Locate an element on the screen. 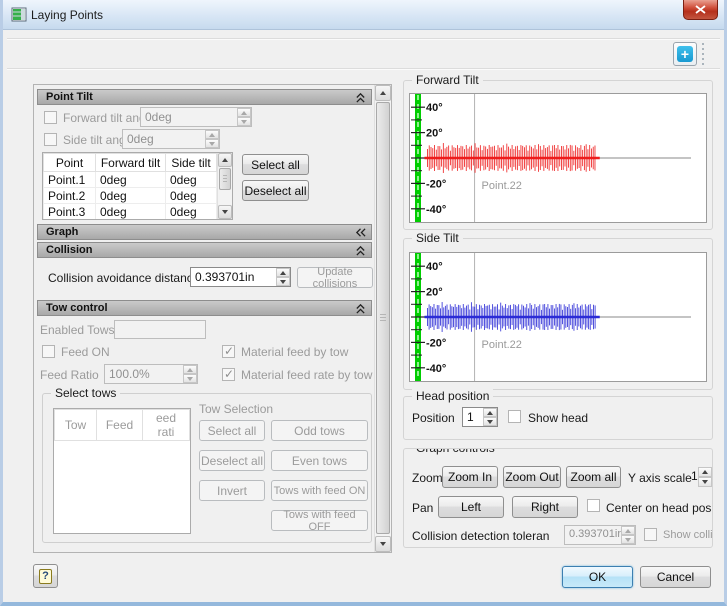  pan-left-button: Left is located at coordinates (471, 507).